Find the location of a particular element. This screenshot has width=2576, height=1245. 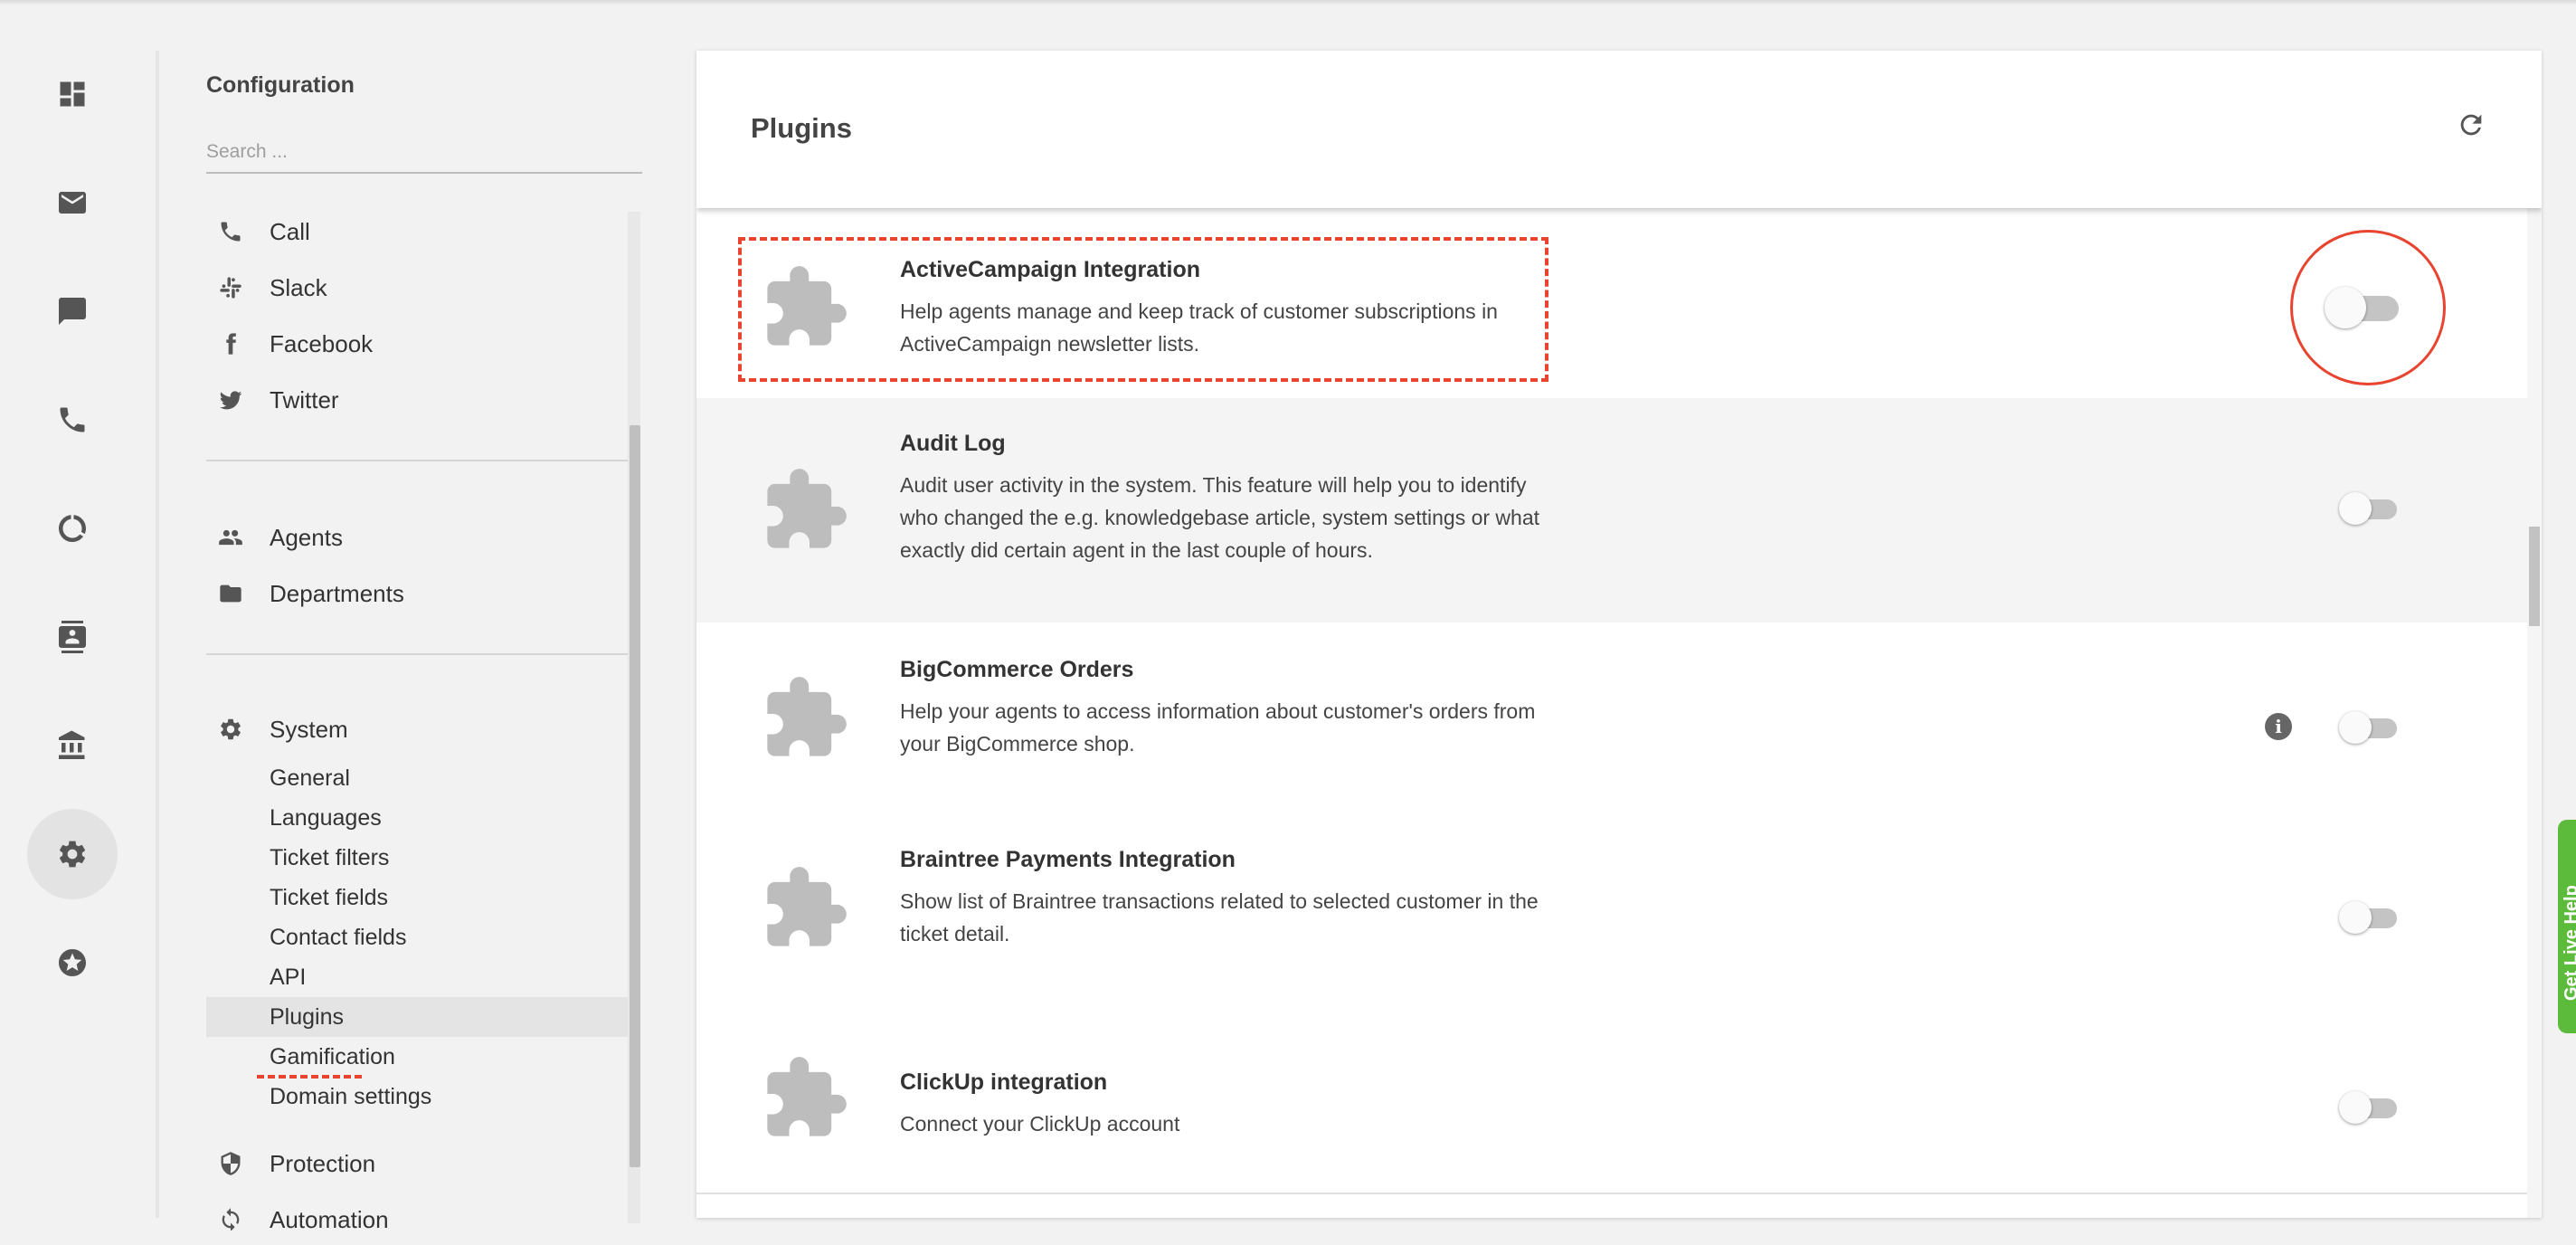

facebook-icon is located at coordinates (230, 343).